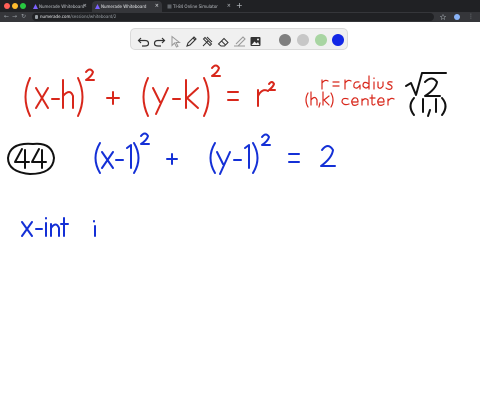 Image resolution: width=480 pixels, height=406 pixels. I want to click on close-window-icon, so click(7, 6).